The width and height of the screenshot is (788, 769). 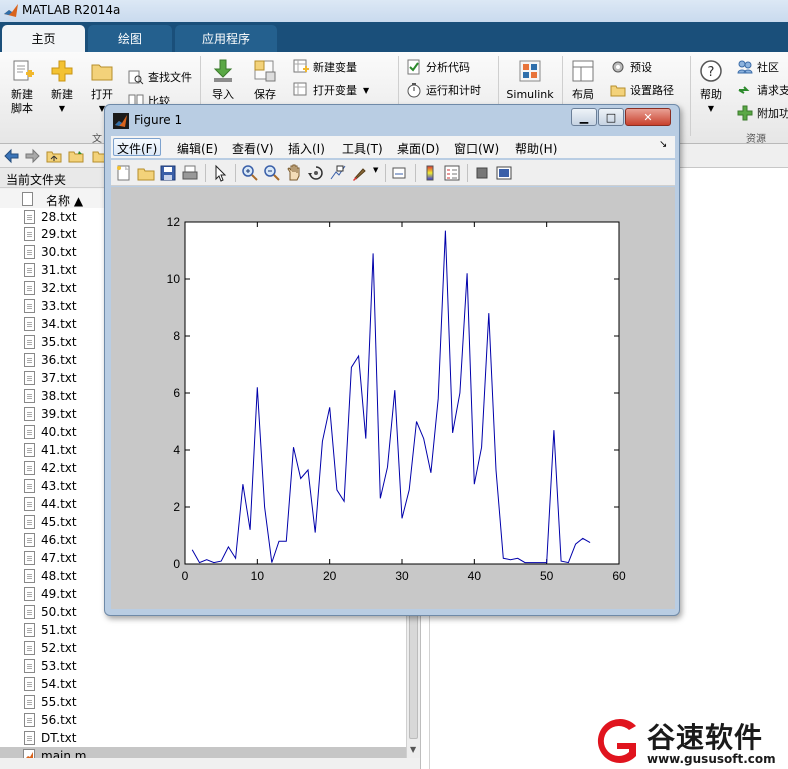 What do you see at coordinates (160, 77) in the screenshot?
I see `find-files-button: 查找文件` at bounding box center [160, 77].